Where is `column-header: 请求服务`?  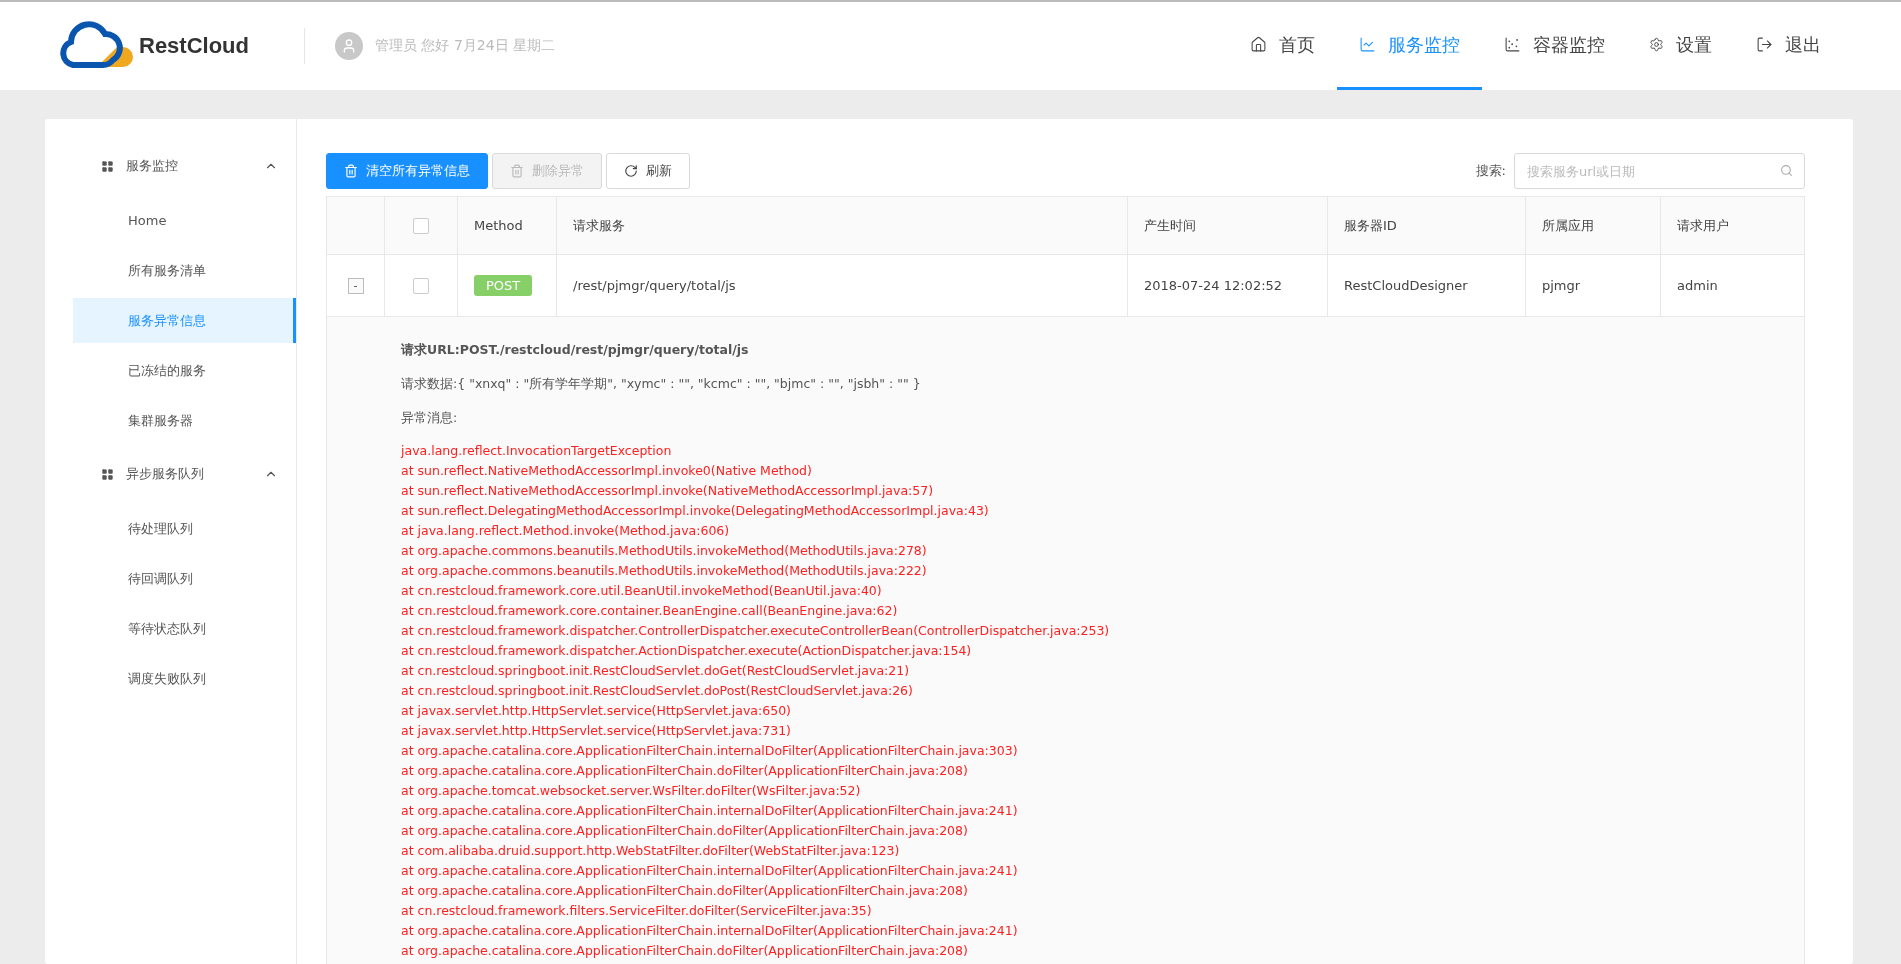 column-header: 请求服务 is located at coordinates (842, 225).